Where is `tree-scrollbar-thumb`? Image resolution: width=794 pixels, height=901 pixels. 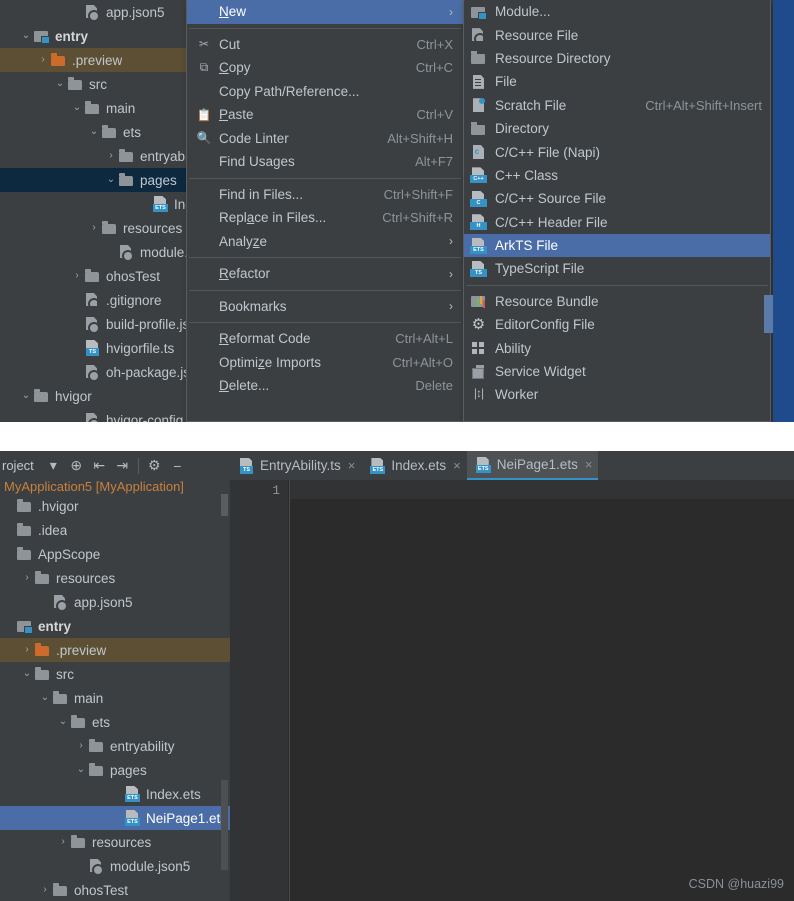
tree-scrollbar-thumb is located at coordinates (224, 825).